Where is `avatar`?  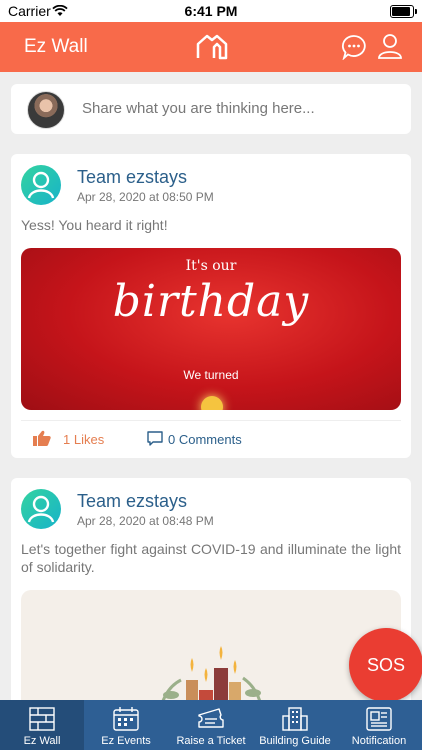
avatar is located at coordinates (46, 110).